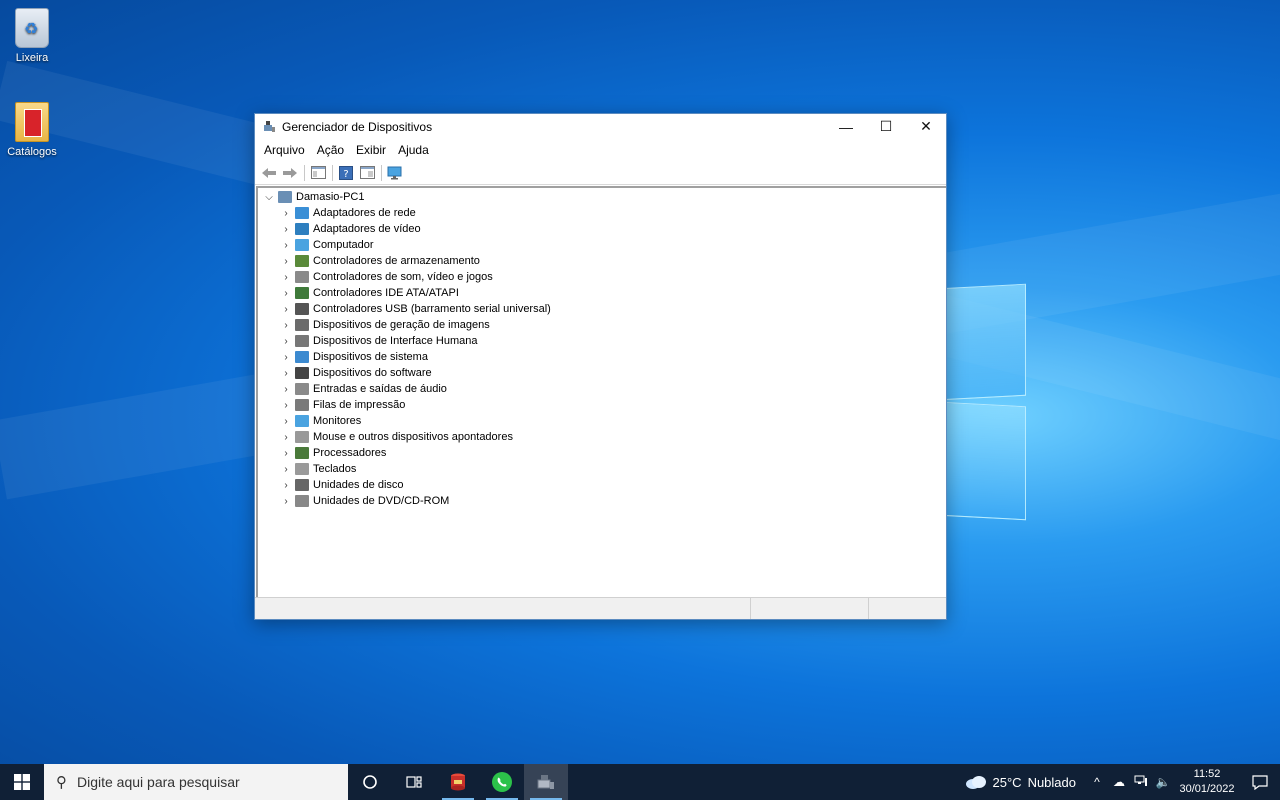 The height and width of the screenshot is (800, 1280). What do you see at coordinates (602, 485) in the screenshot?
I see `tree-category-node: › Unidades de disco` at bounding box center [602, 485].